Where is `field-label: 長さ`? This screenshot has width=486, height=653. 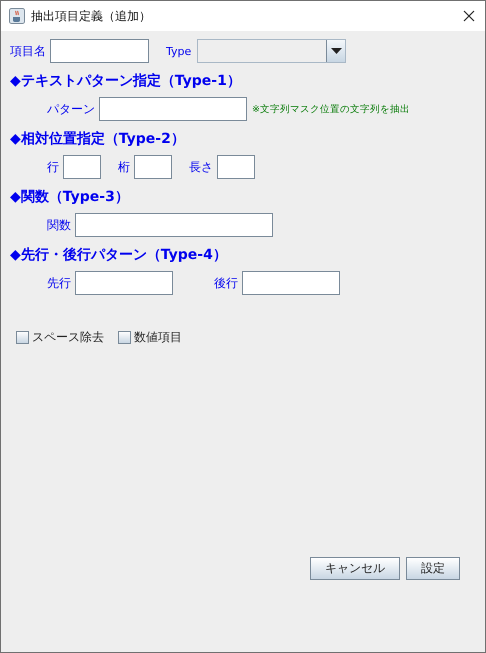 field-label: 長さ is located at coordinates (201, 167).